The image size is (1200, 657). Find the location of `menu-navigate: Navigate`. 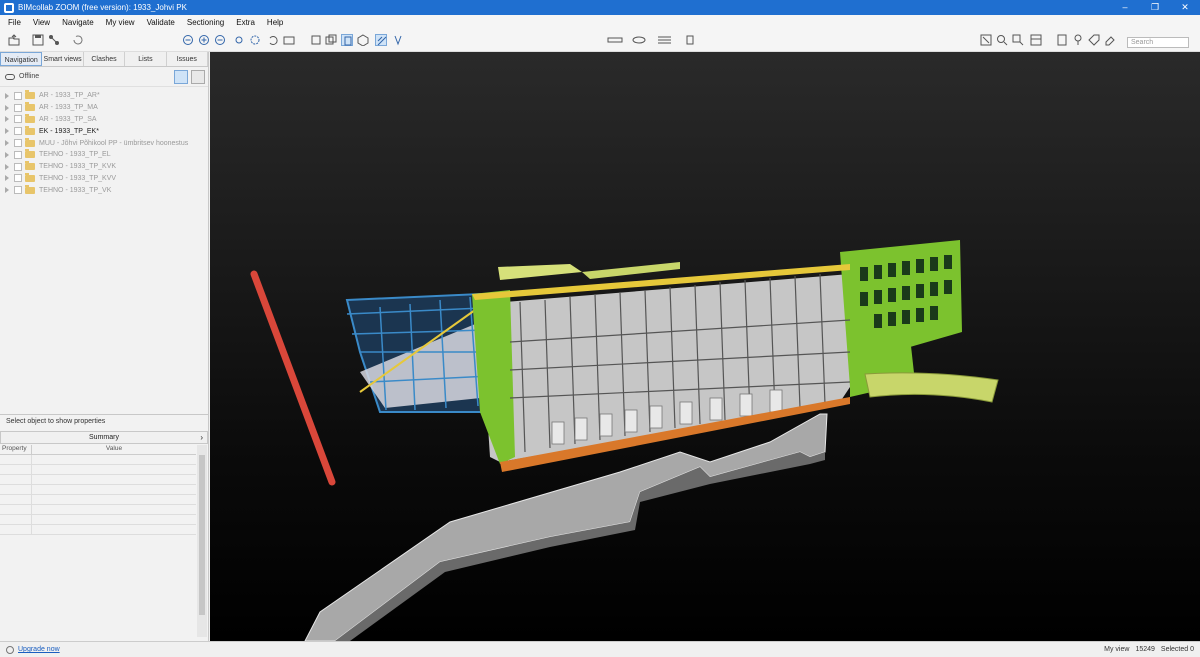

menu-navigate: Navigate is located at coordinates (78, 22).